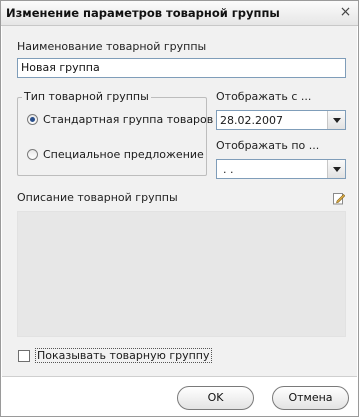  I want to click on display-to-value: . ., so click(228, 169).